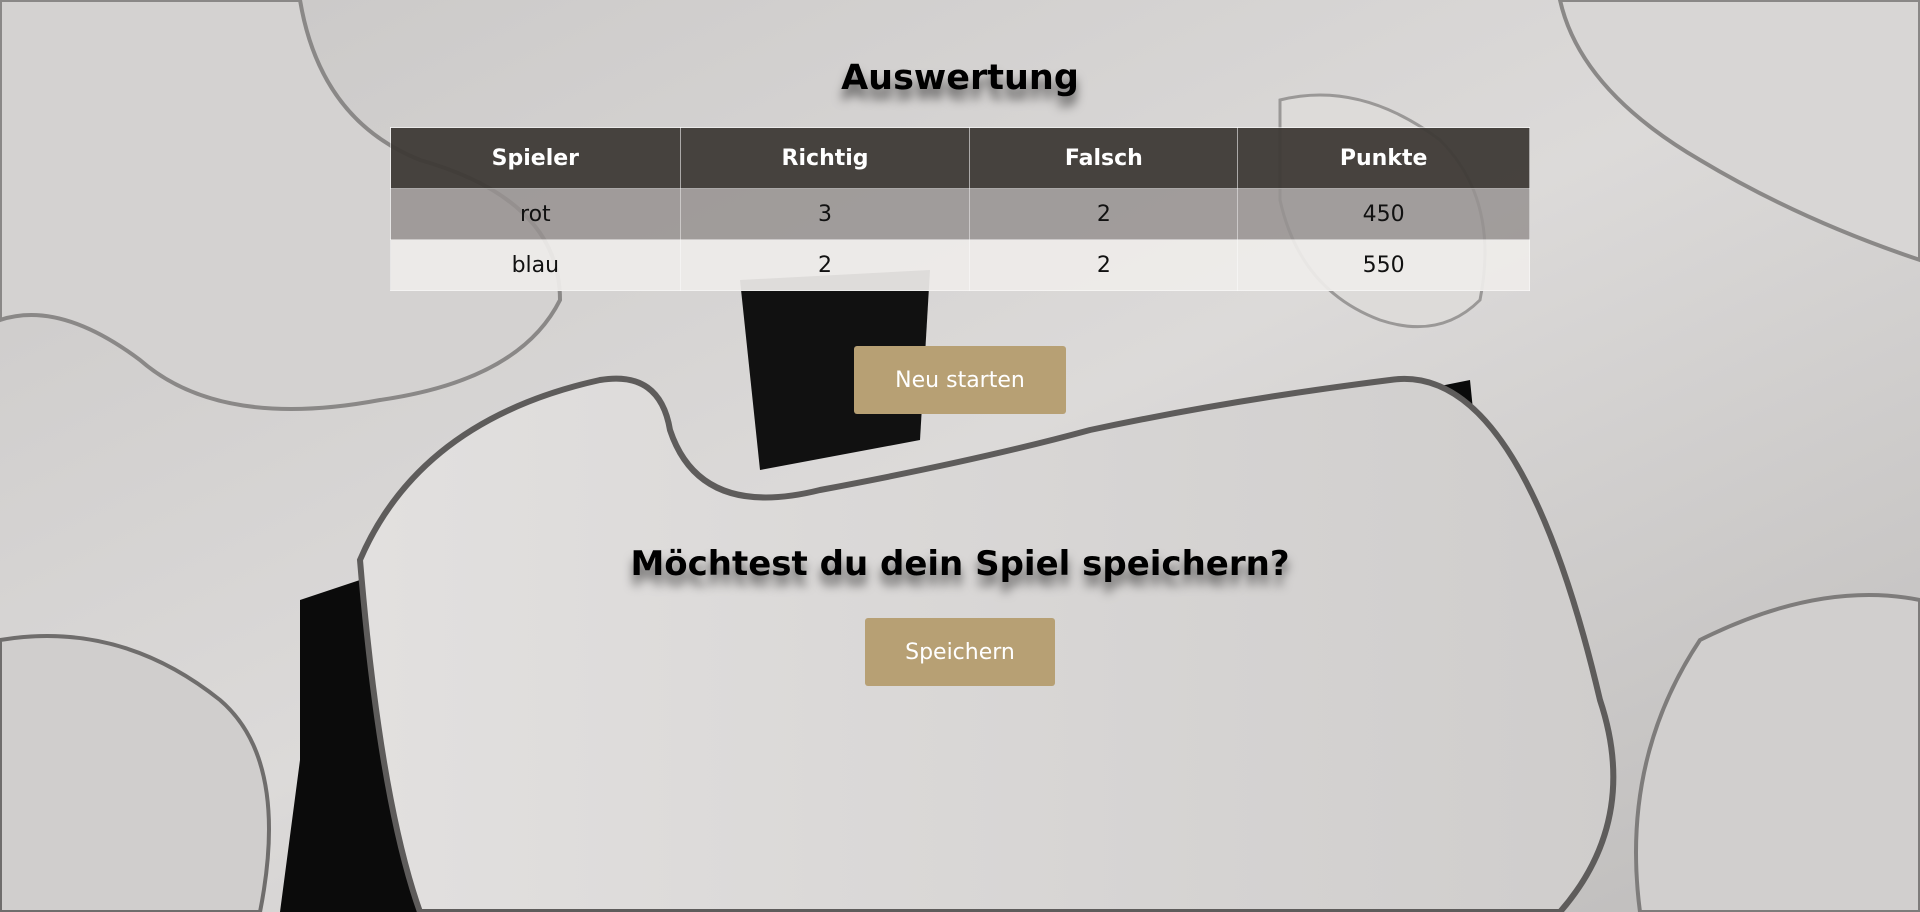  Describe the element at coordinates (960, 652) in the screenshot. I see `save-button: Speichern` at that location.